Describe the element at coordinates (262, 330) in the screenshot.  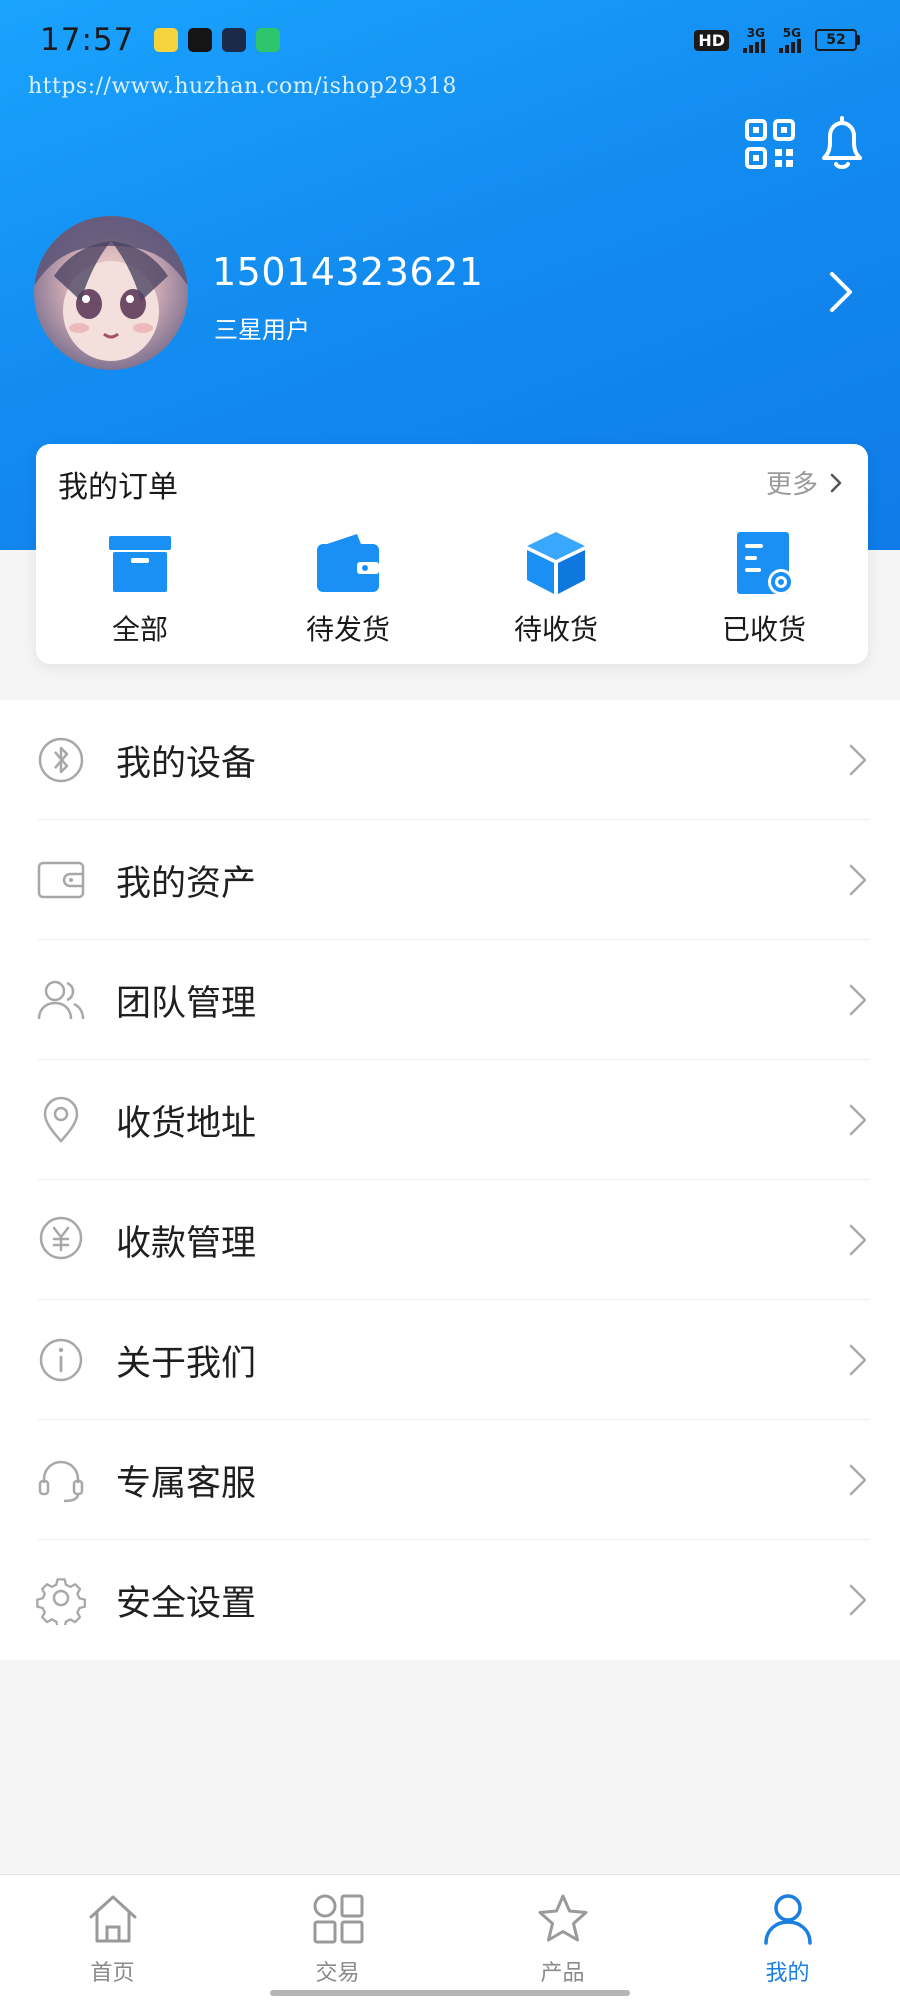
I see `user-level: 三星用户` at that location.